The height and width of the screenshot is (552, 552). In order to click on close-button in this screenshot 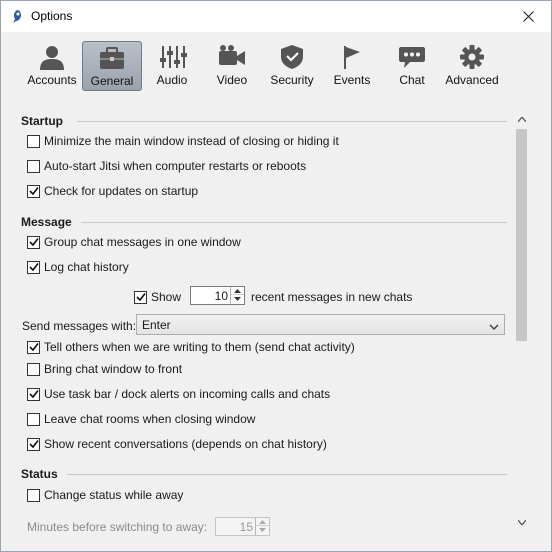, I will do `click(528, 16)`.